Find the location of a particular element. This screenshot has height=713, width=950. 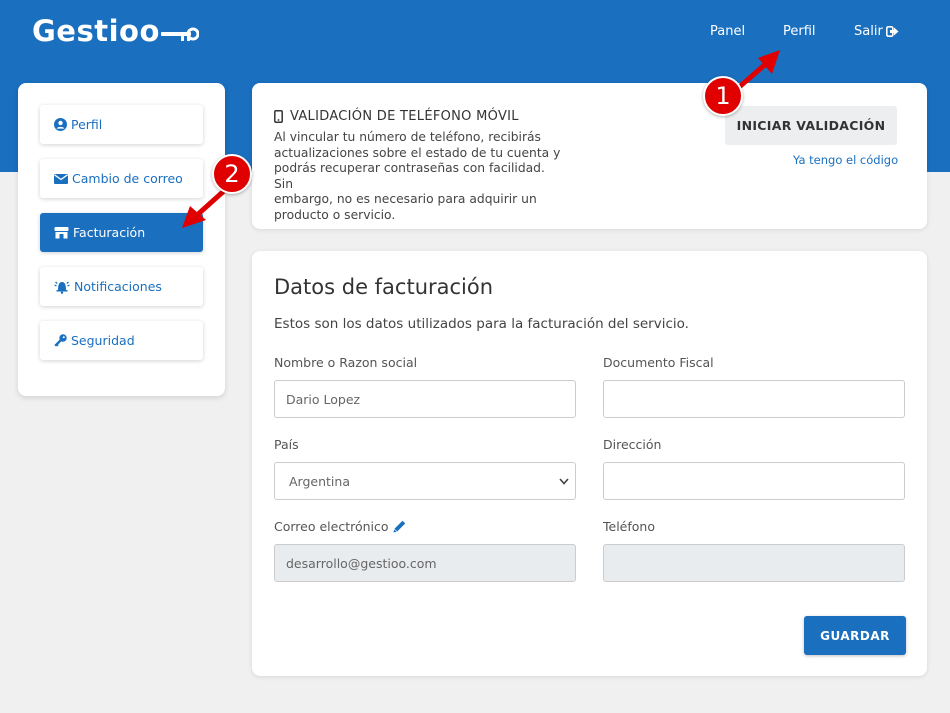

sidebar-item-seguridad: Seguridad is located at coordinates (121, 340).